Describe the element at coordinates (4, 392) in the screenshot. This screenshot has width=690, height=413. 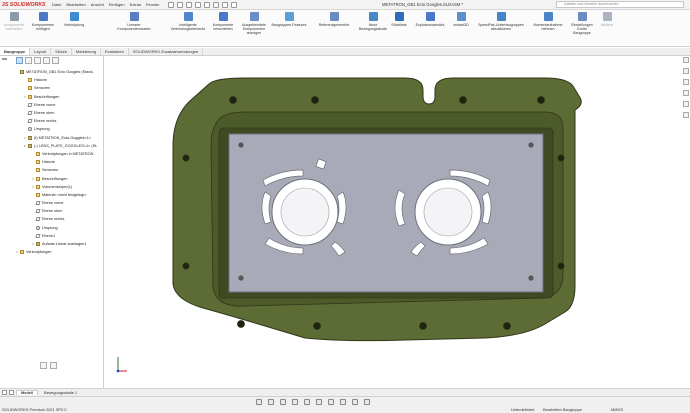
I see `tab-scroll-left-icon` at that location.